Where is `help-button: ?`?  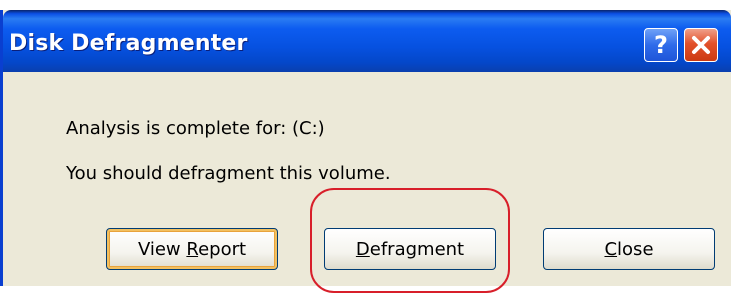 help-button: ? is located at coordinates (661, 45).